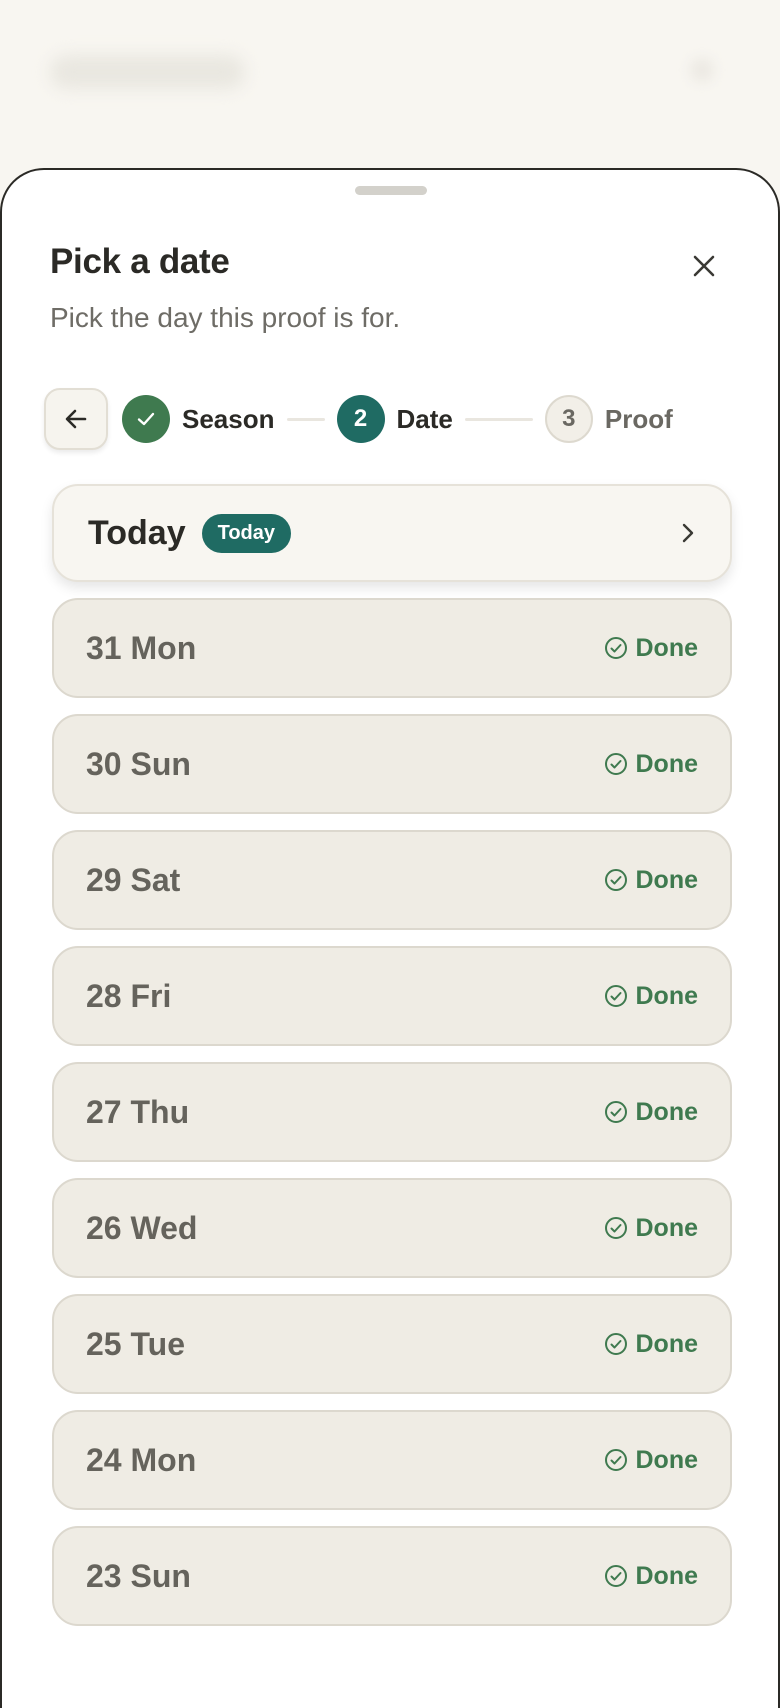 The height and width of the screenshot is (1708, 780). I want to click on date-option: 23 Sun Done, so click(392, 1576).